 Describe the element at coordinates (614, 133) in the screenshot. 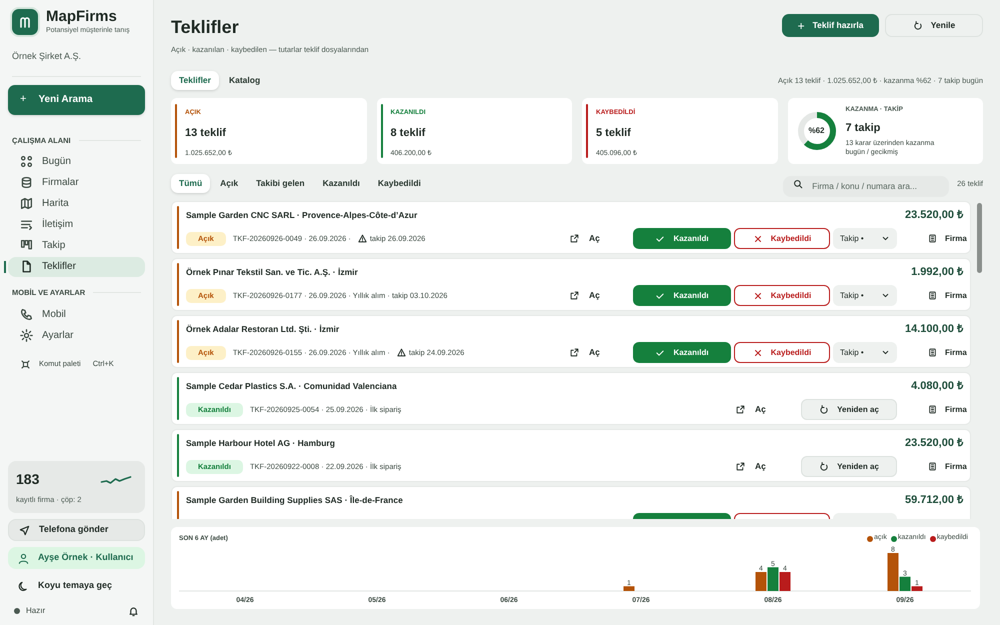

I see `stat-value: 5 teklif` at that location.